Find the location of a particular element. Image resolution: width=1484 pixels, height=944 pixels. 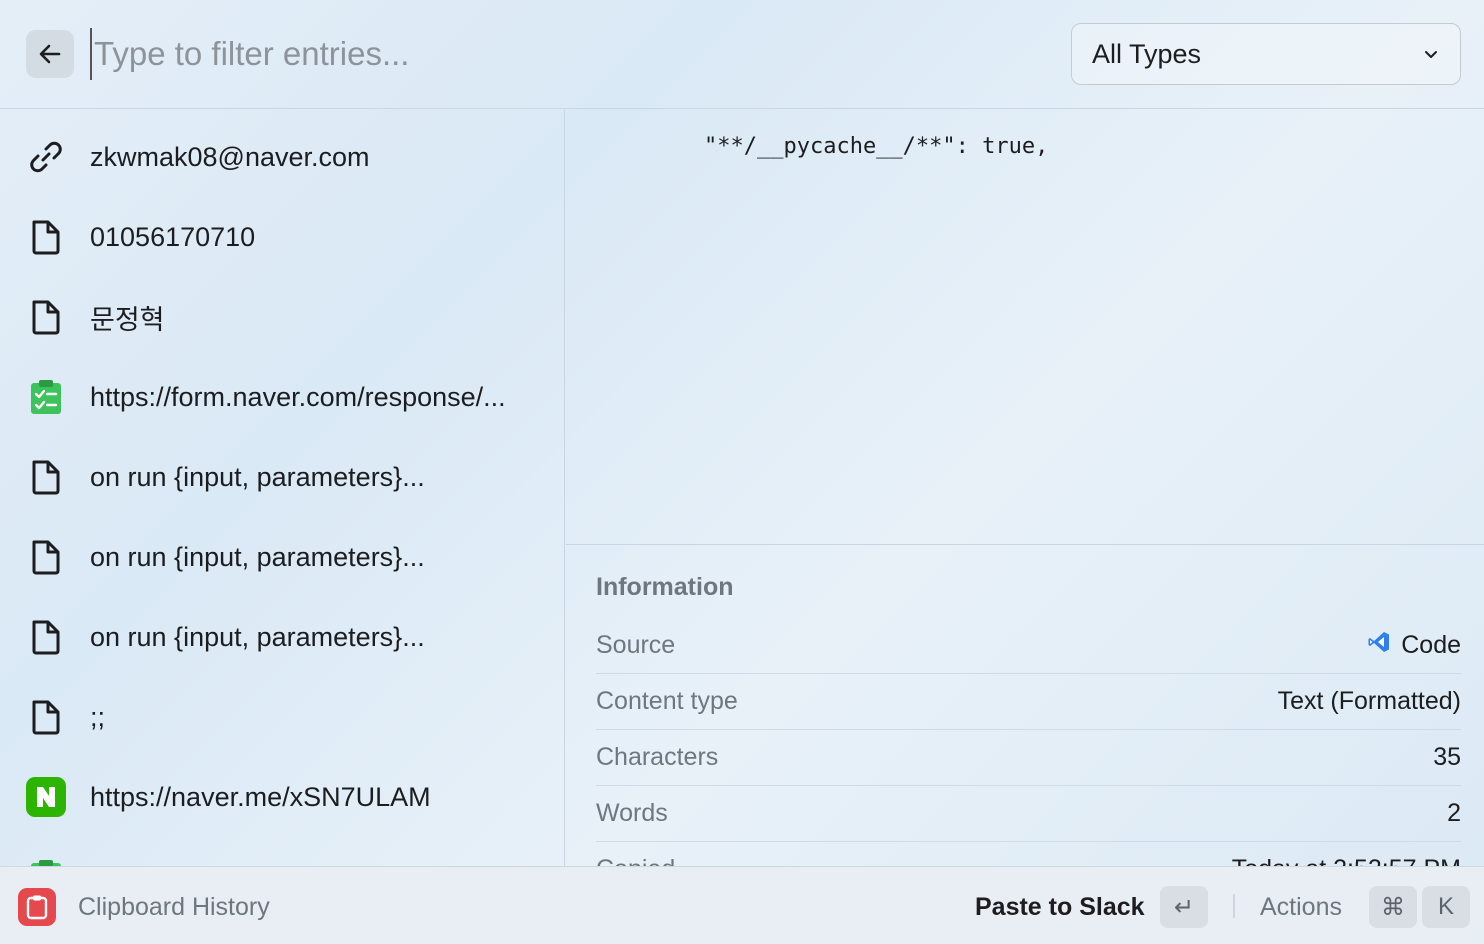

vscode-icon is located at coordinates (1379, 645).